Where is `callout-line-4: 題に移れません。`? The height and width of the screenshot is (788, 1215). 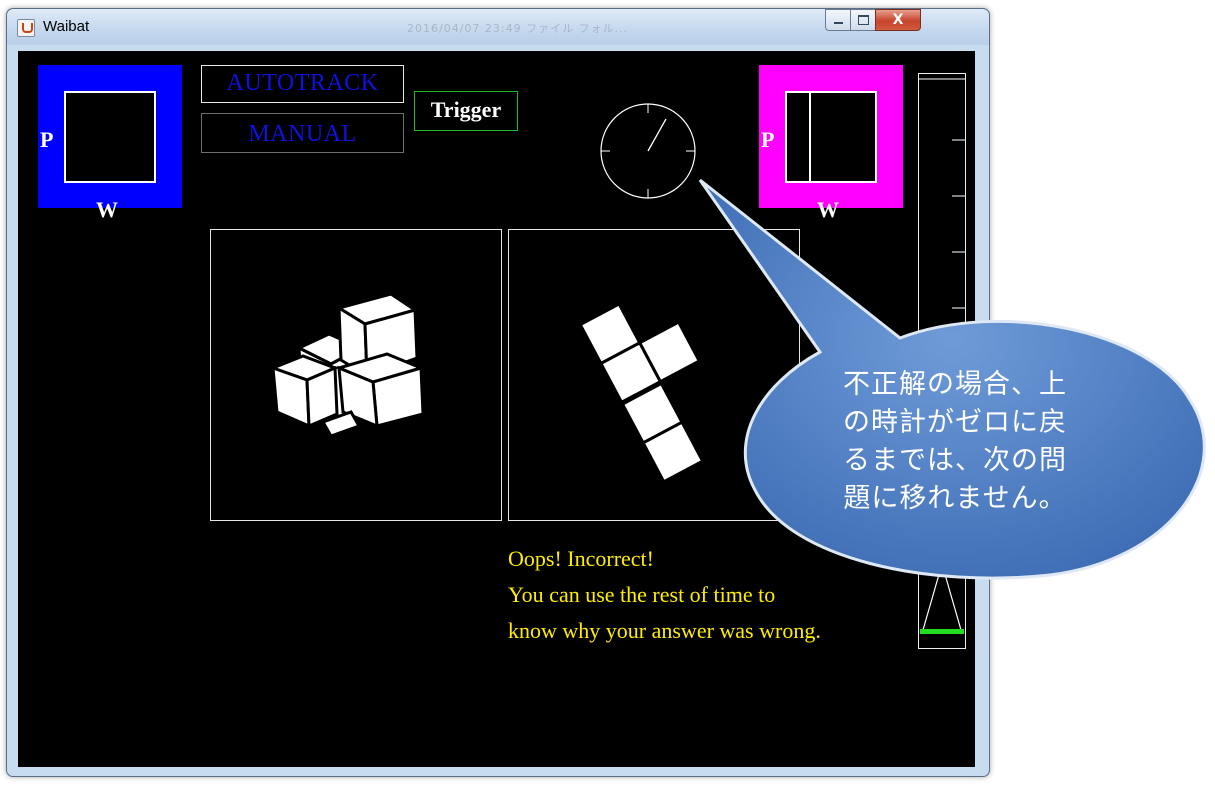
callout-line-4: 題に移れません。 is located at coordinates (955, 498).